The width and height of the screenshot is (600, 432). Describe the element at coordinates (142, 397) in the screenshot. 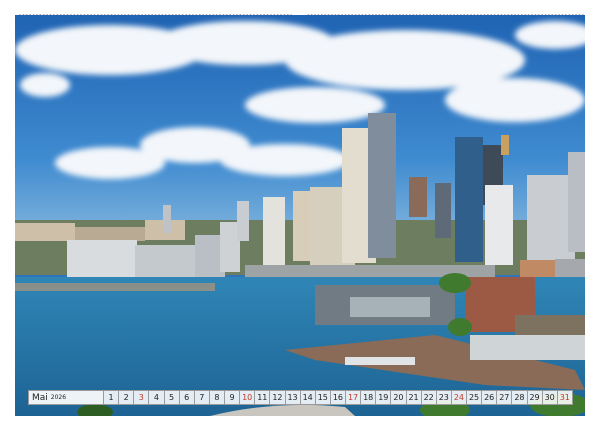

I see `day-cell: 3` at that location.